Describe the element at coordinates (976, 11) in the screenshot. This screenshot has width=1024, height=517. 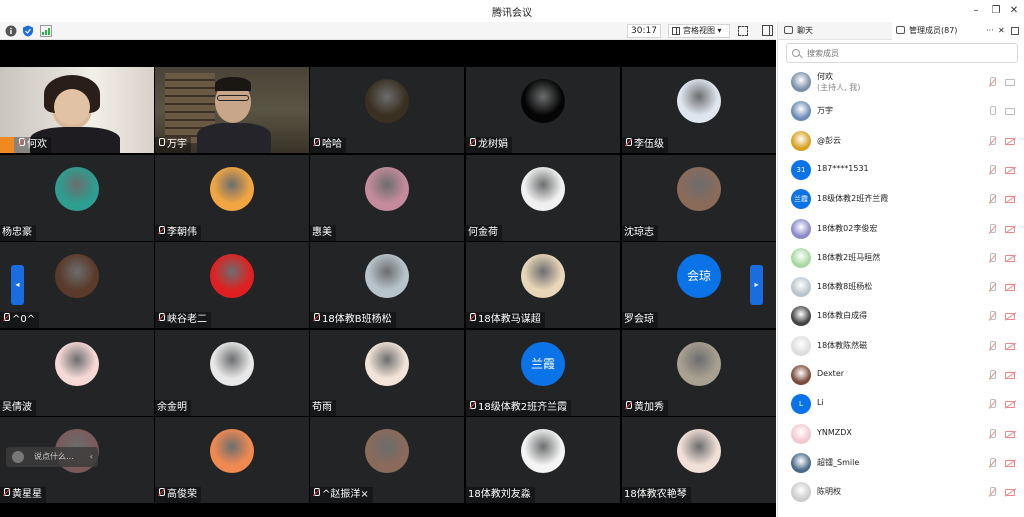
I see `minimize-icon: –` at that location.